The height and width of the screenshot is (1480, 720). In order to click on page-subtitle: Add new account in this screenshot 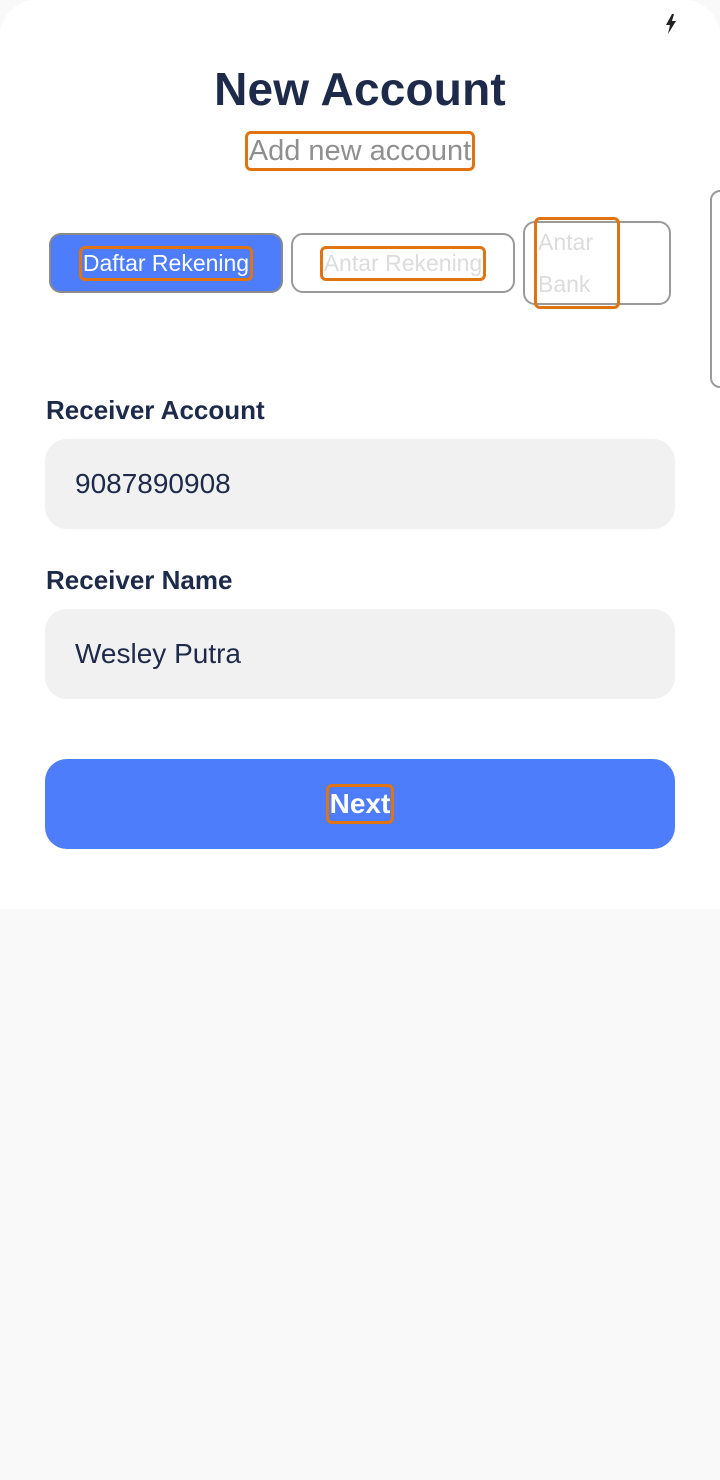, I will do `click(360, 151)`.